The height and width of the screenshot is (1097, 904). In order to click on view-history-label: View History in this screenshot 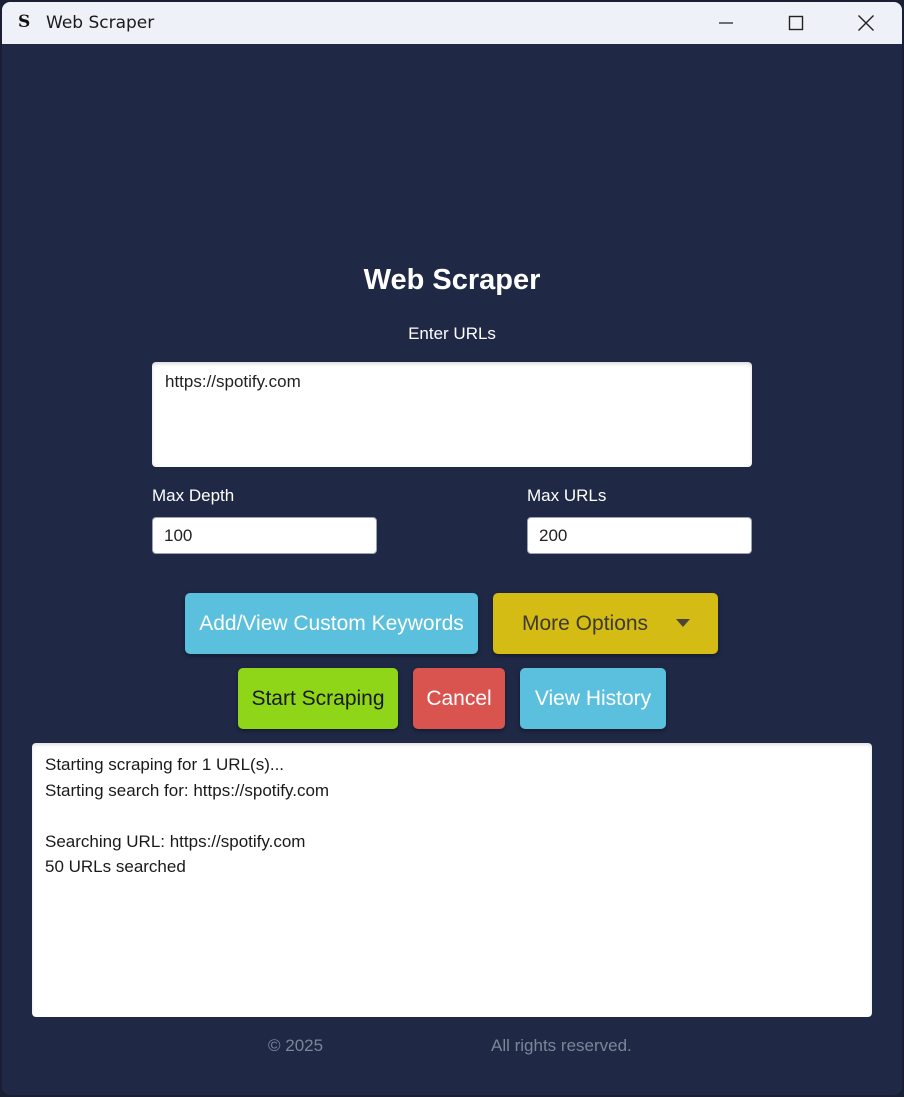, I will do `click(593, 698)`.